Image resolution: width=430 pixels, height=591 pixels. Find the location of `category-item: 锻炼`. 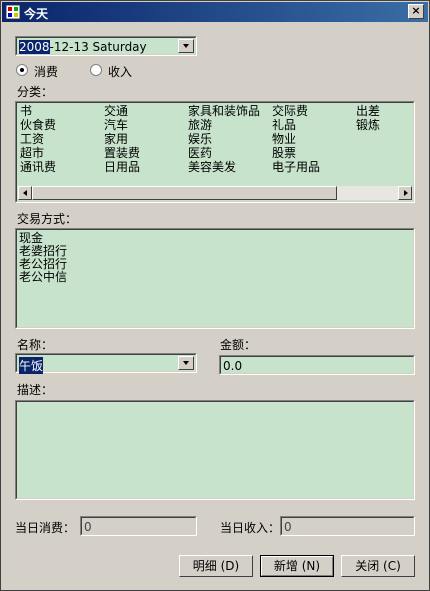

category-item: 锻炼 is located at coordinates (368, 125).